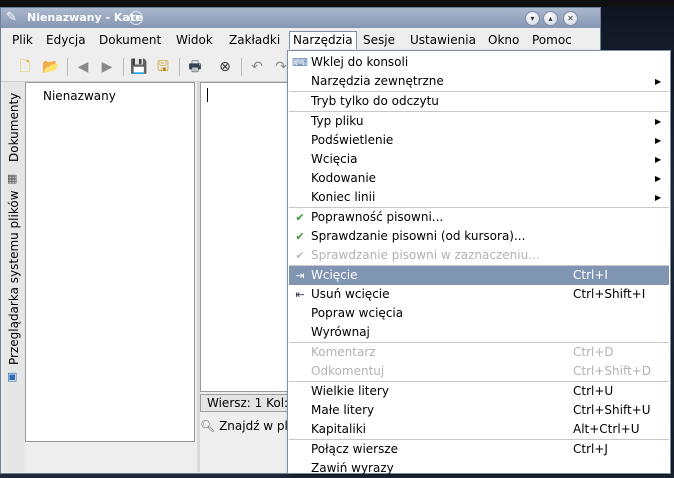 The height and width of the screenshot is (478, 674). What do you see at coordinates (14, 127) in the screenshot?
I see `tab-documents: Dokumenty` at bounding box center [14, 127].